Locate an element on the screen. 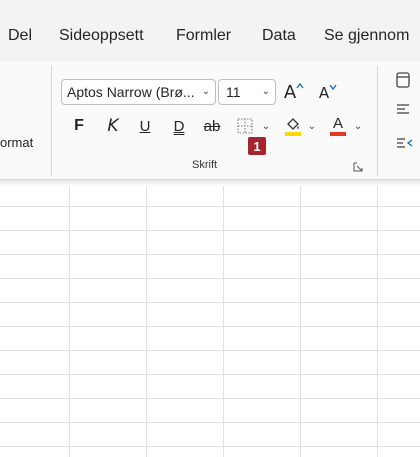  tab-se-gjennom: Se gjennom is located at coordinates (366, 36).